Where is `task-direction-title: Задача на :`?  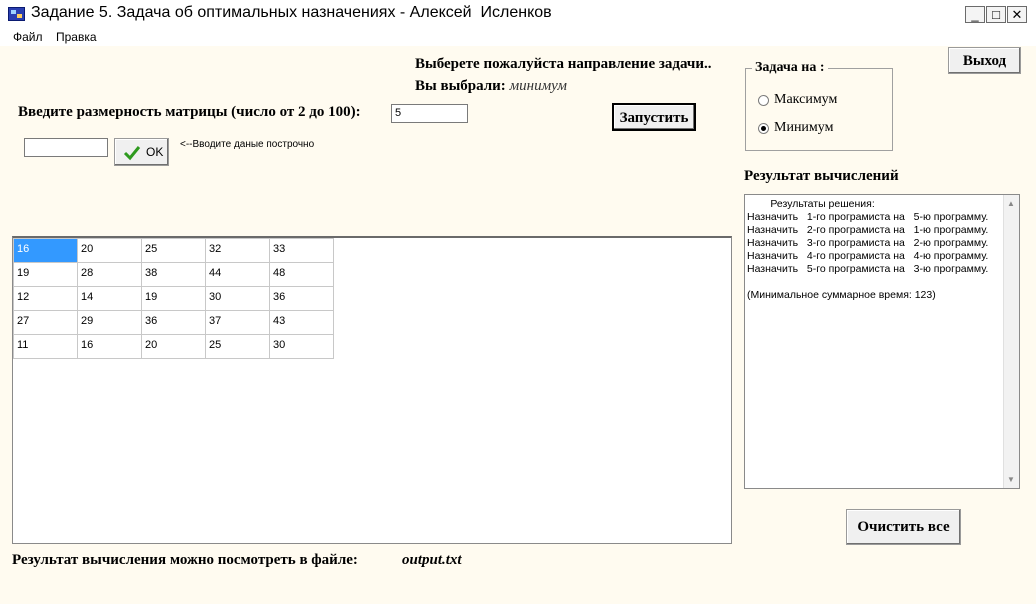 task-direction-title: Задача на : is located at coordinates (790, 68).